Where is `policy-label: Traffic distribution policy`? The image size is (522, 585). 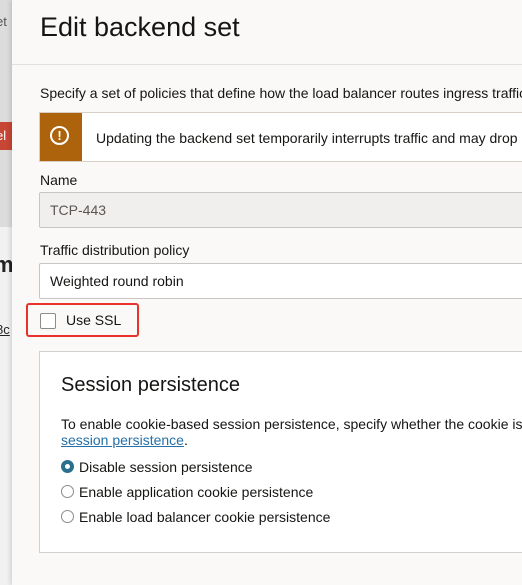
policy-label: Traffic distribution policy is located at coordinates (115, 250).